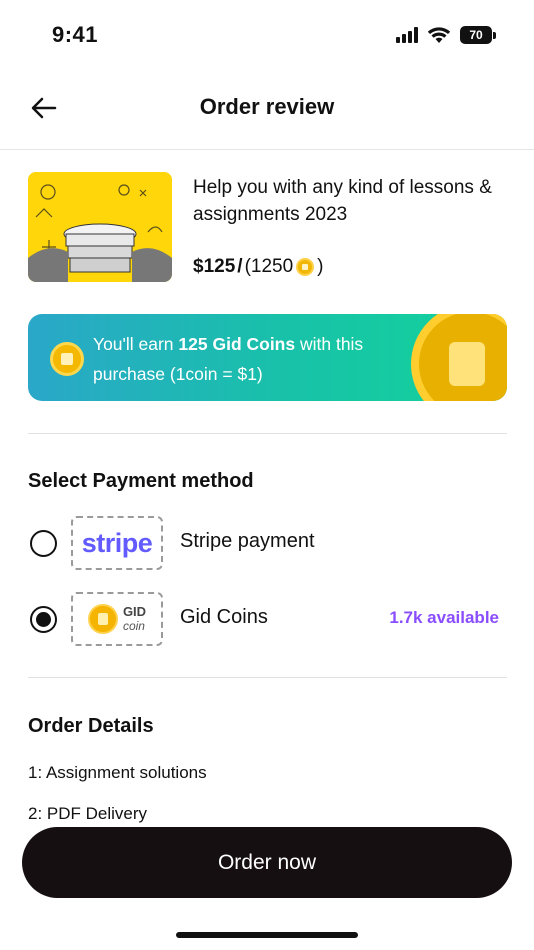  What do you see at coordinates (237, 344) in the screenshot?
I see `earn-coins-amount: 125 Gid Coins` at bounding box center [237, 344].